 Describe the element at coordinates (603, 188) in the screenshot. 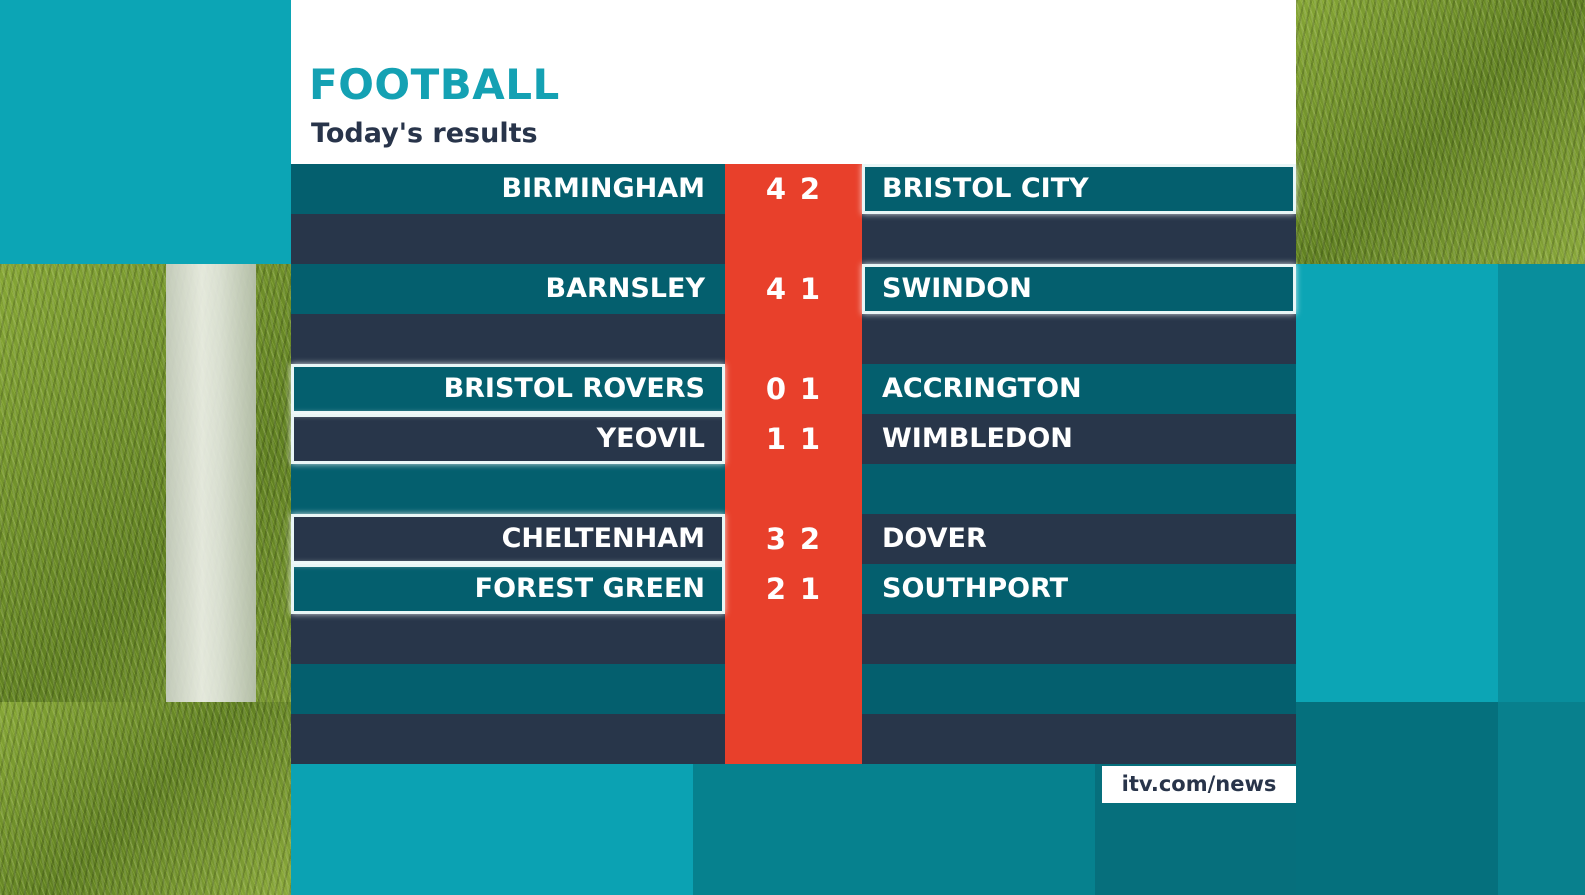

I see `home-team: BIRMINGHAM` at that location.